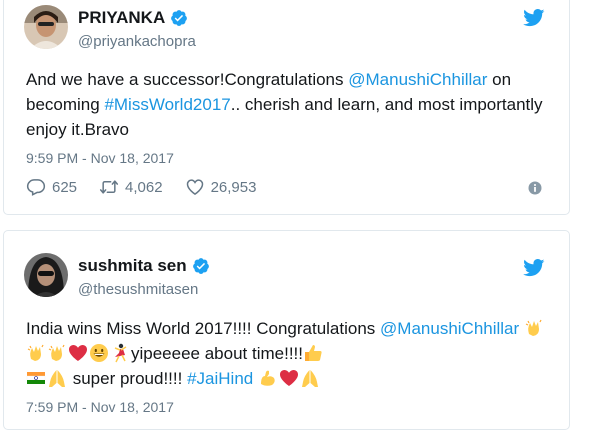 The image size is (600, 430). What do you see at coordinates (144, 187) in the screenshot?
I see `retweet-count: 4,062` at bounding box center [144, 187].